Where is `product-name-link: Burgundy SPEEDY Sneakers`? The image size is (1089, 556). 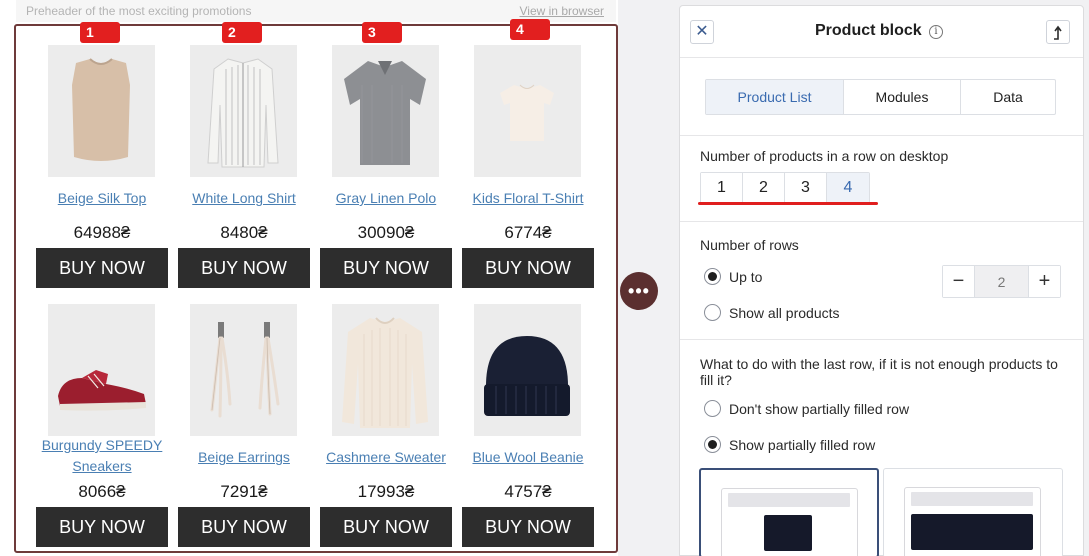 product-name-link: Burgundy SPEEDY Sneakers is located at coordinates (102, 456).